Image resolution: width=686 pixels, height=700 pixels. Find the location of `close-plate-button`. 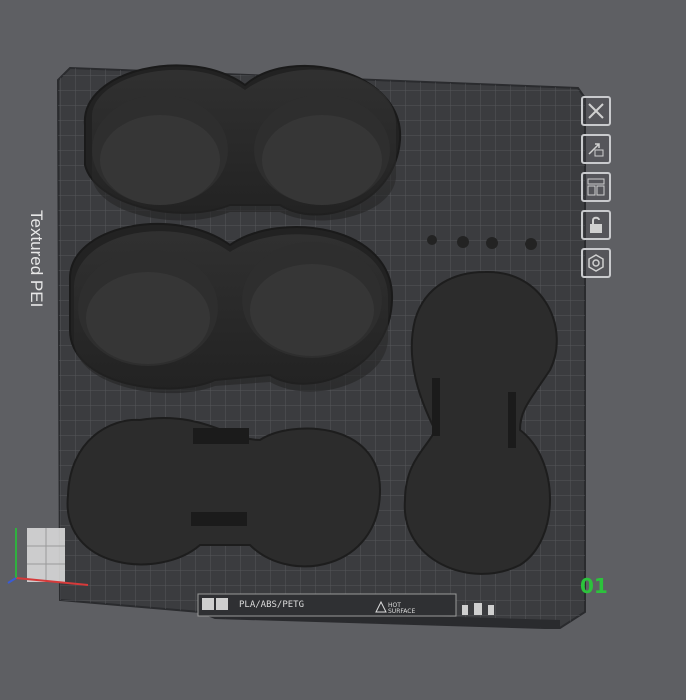

close-plate-button is located at coordinates (596, 111).